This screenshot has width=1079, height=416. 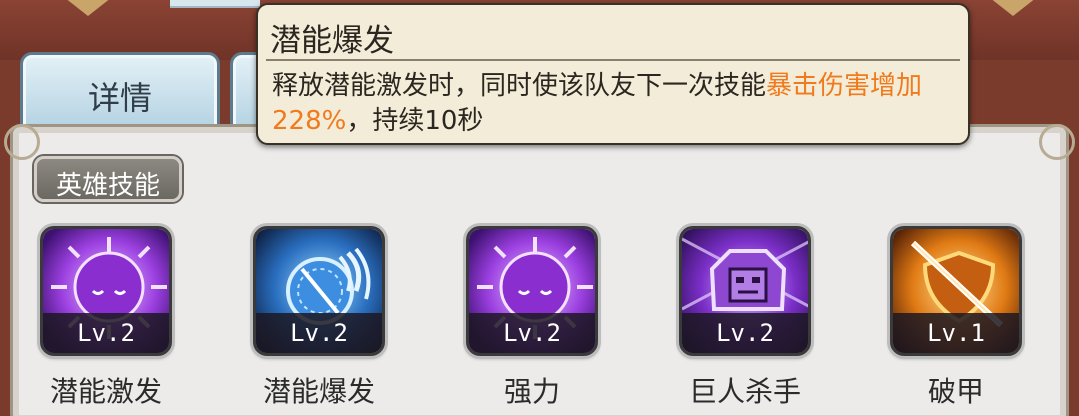 What do you see at coordinates (332, 41) in the screenshot?
I see `tooltip-title: 潜能爆发` at bounding box center [332, 41].